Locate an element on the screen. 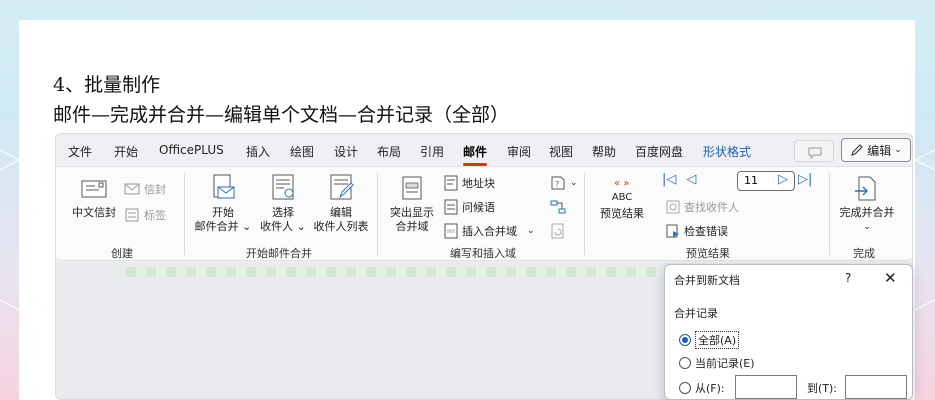  help-icon: ? is located at coordinates (848, 278).